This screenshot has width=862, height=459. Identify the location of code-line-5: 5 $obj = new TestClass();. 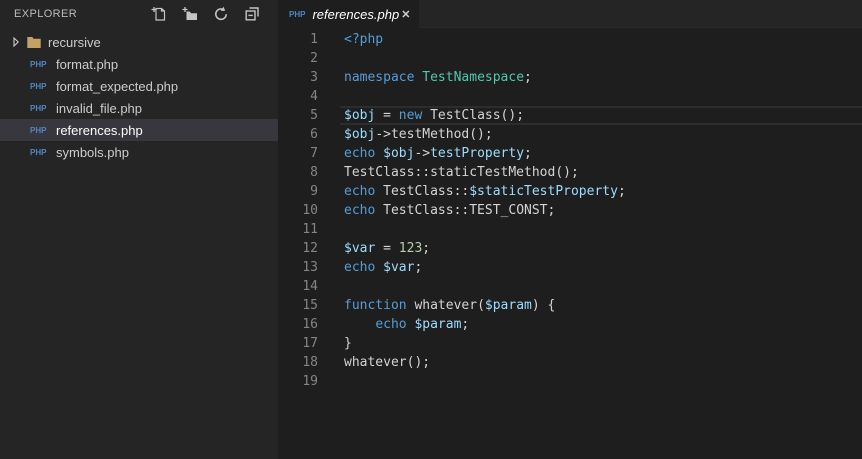
(570, 115).